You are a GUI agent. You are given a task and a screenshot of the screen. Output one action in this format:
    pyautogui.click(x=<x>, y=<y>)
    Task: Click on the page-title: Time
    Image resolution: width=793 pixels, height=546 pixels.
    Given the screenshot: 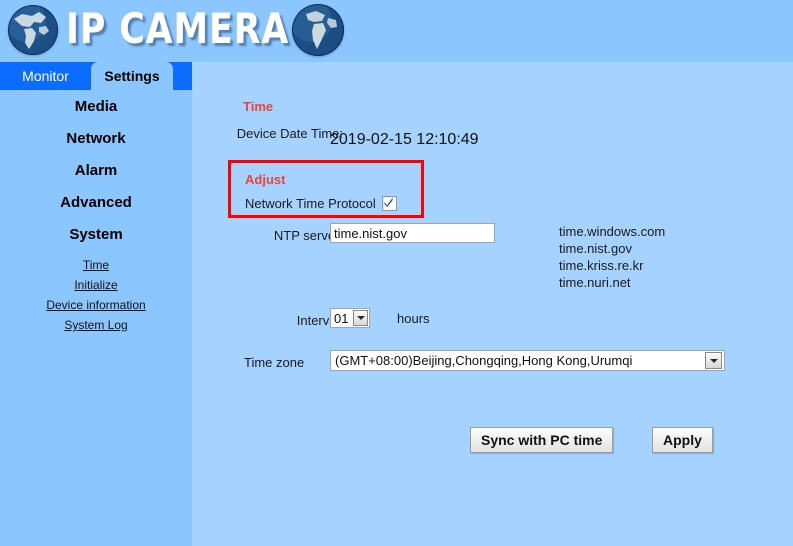 What is the action you would take?
    pyautogui.click(x=258, y=106)
    